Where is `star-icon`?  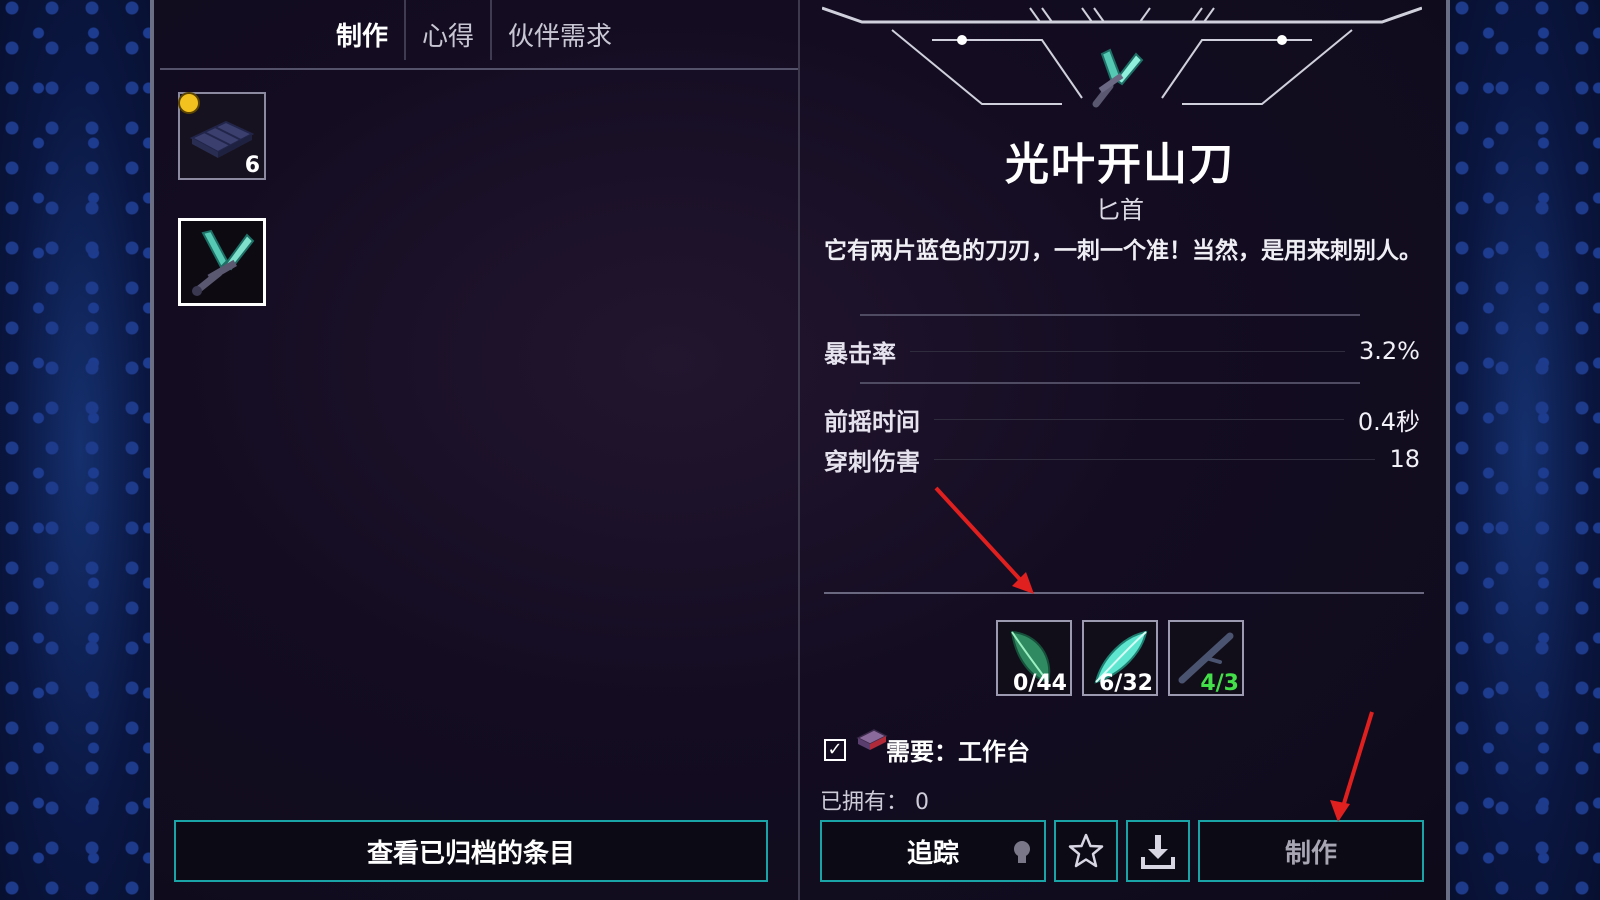
star-icon is located at coordinates (1086, 850).